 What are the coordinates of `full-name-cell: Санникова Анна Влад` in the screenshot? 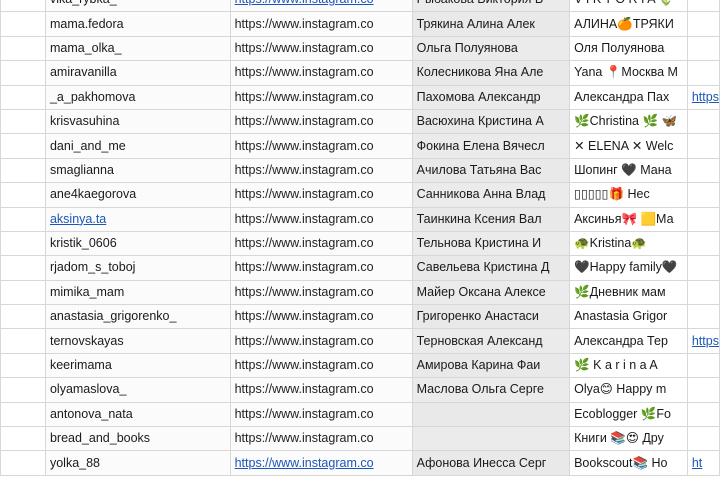 It's located at (491, 195).